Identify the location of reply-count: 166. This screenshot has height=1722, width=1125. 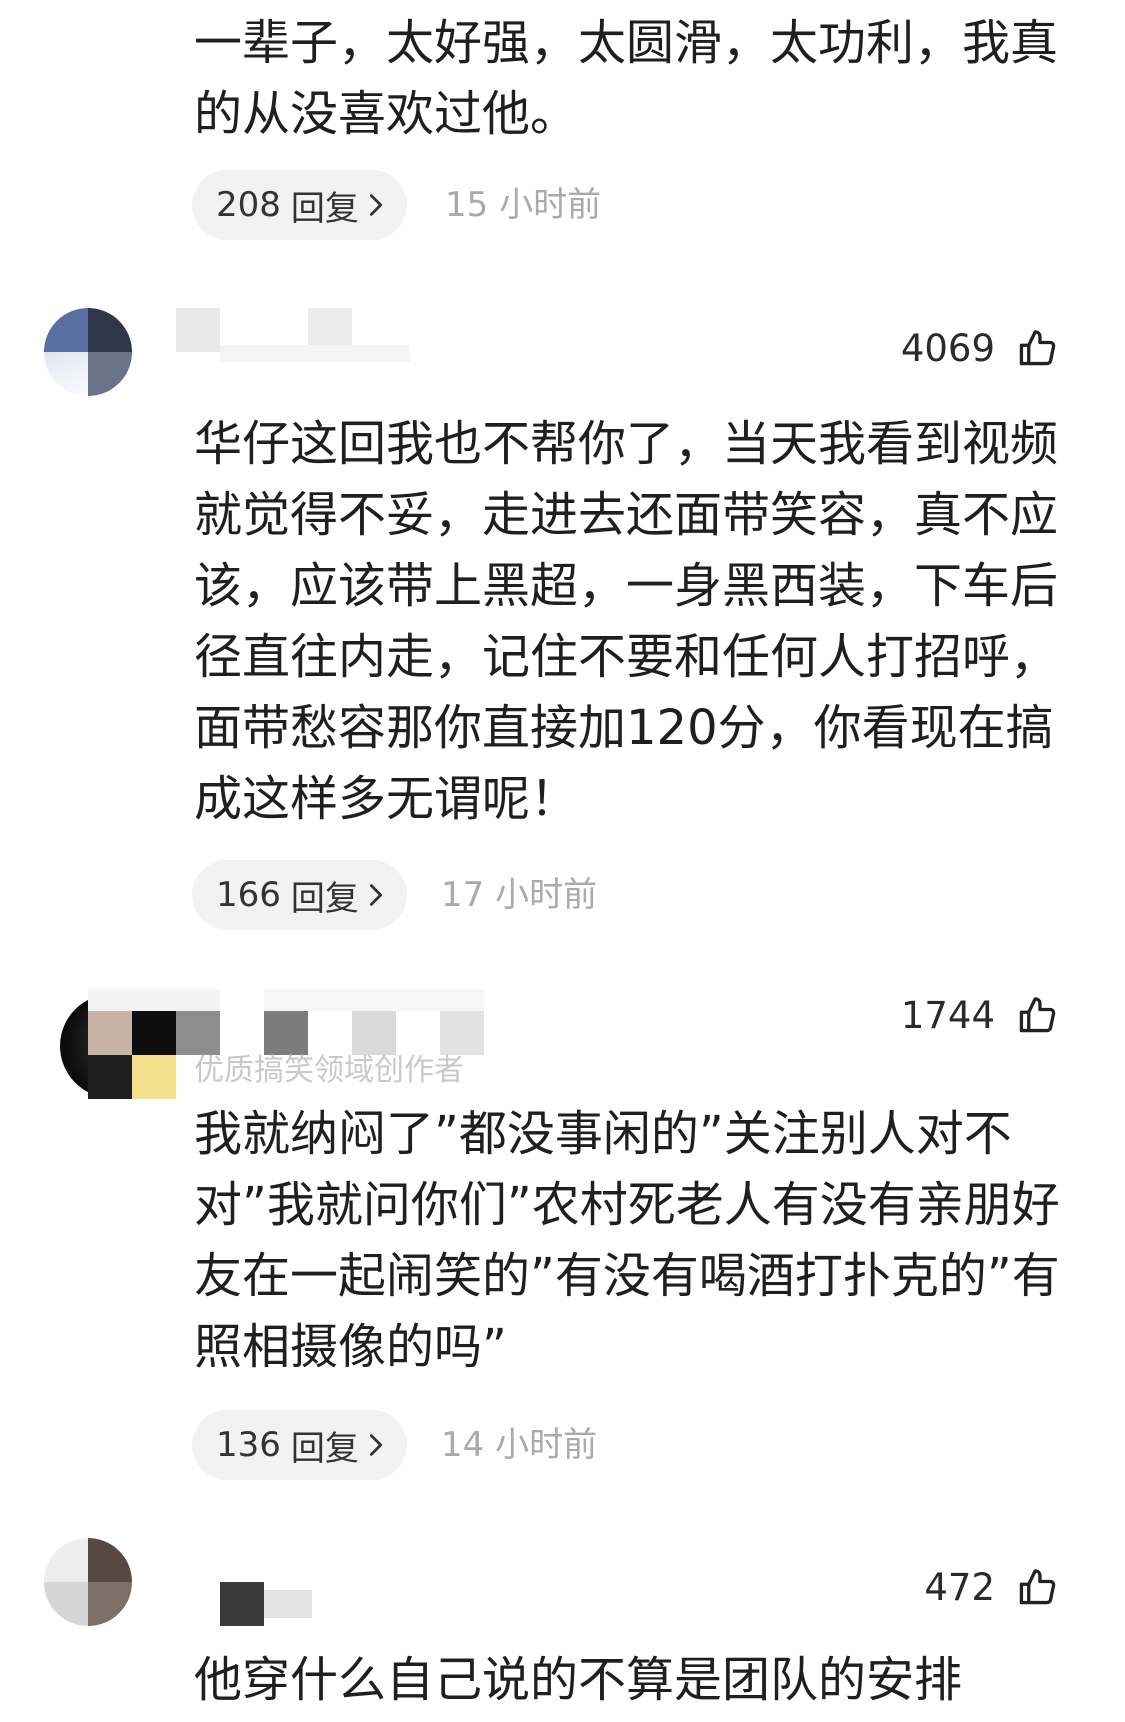
(248, 895).